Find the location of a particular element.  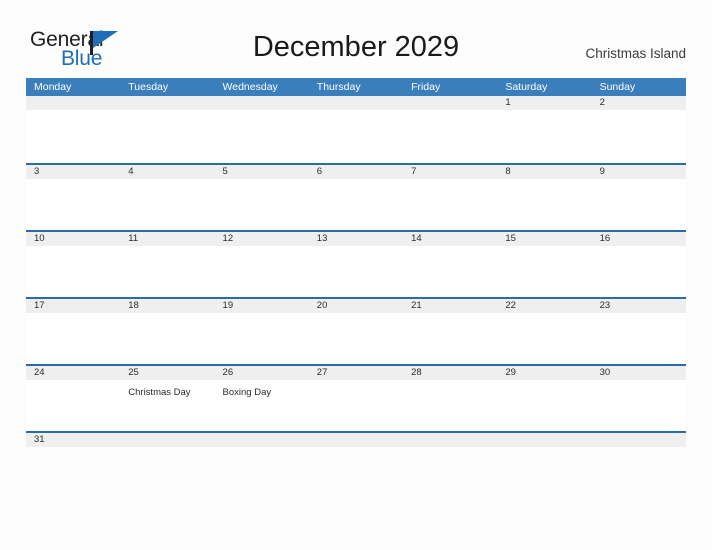

day-number: 2 is located at coordinates (602, 102).